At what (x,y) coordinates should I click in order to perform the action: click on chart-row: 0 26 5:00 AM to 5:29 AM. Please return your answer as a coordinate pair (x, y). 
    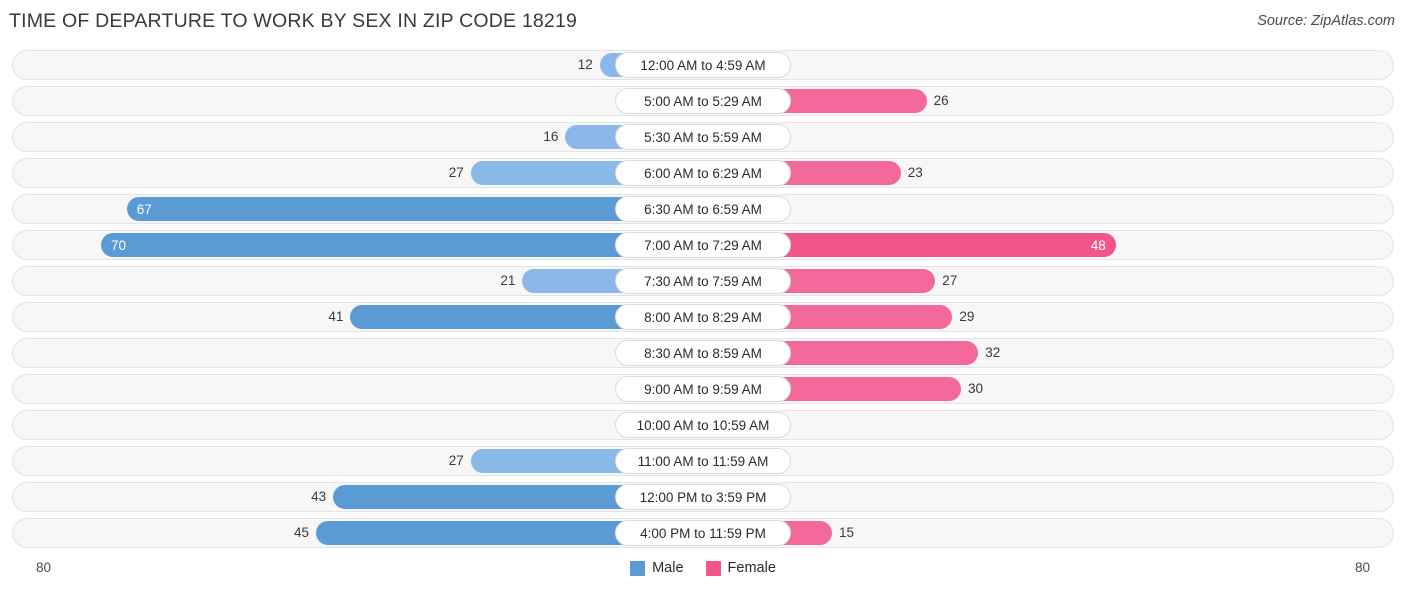
    Looking at the image, I should click on (703, 101).